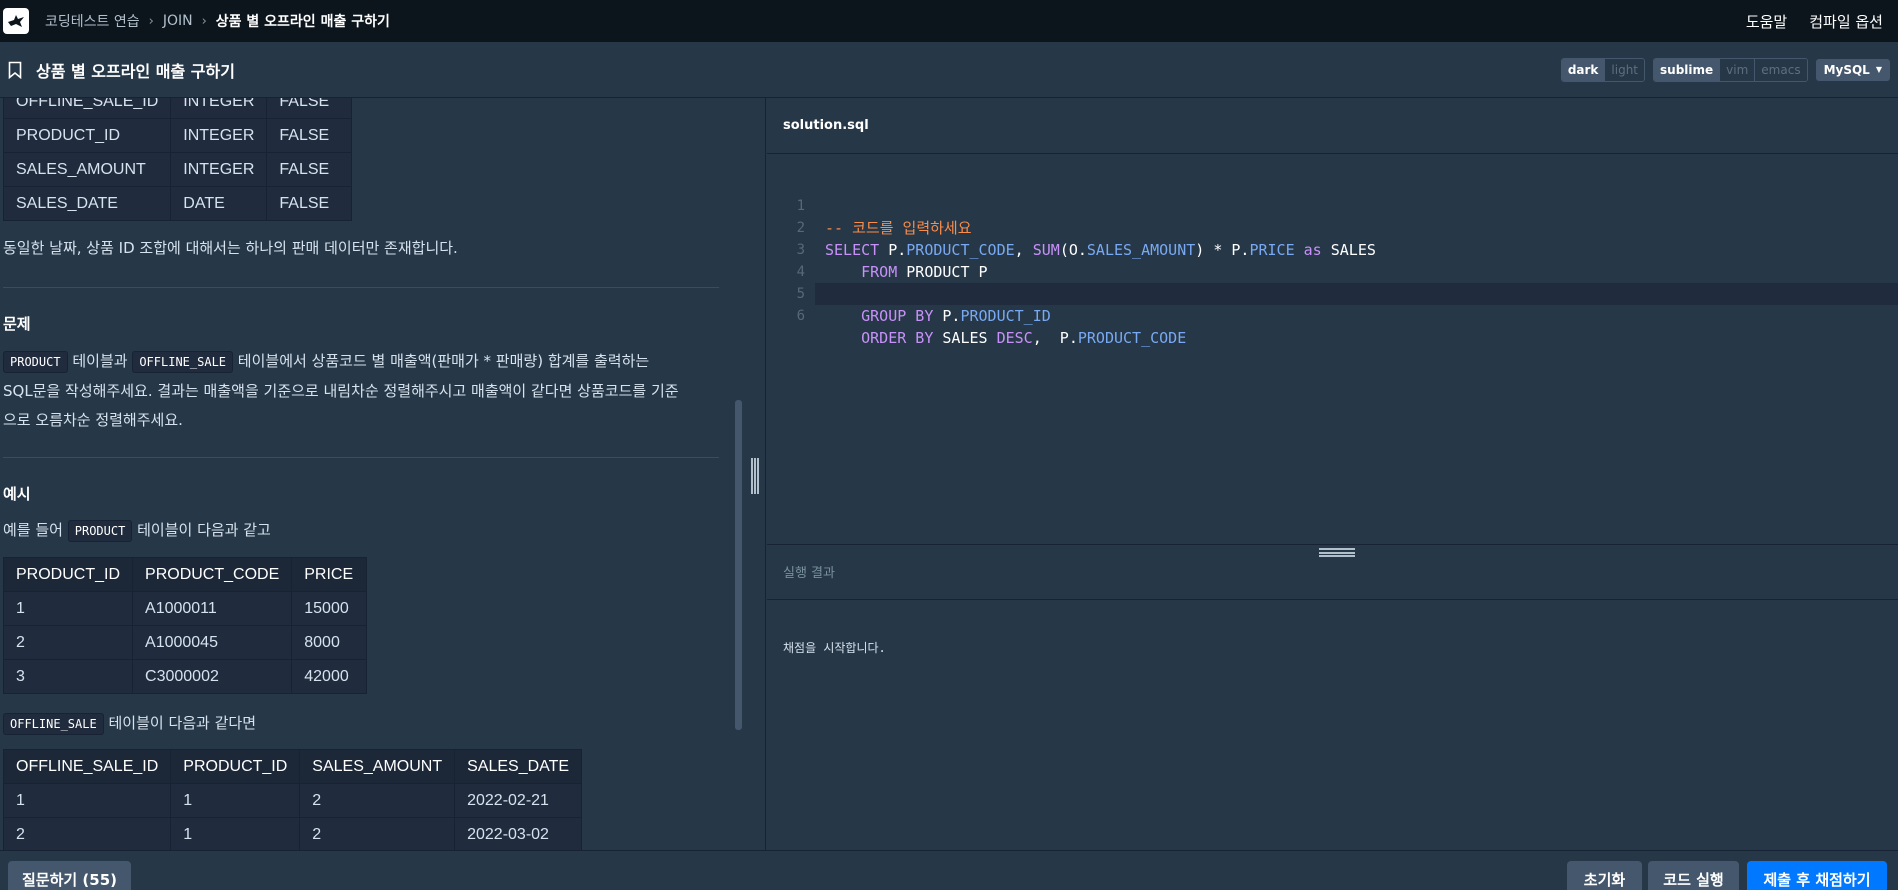 Image resolution: width=1898 pixels, height=890 pixels. I want to click on keymap-emacs-option: emacs, so click(1781, 69).